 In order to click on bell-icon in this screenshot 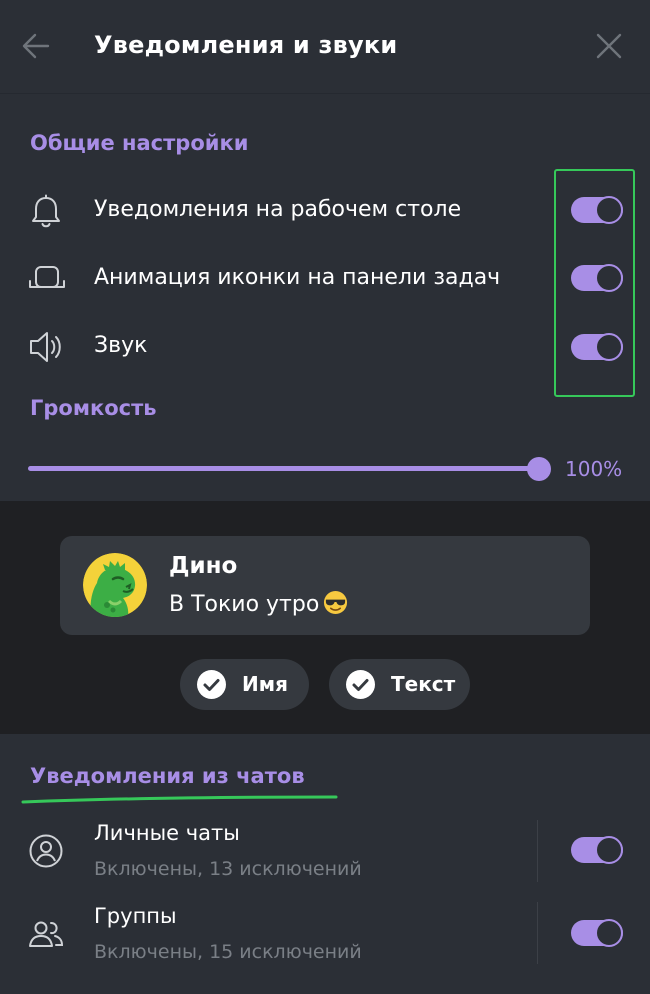, I will do `click(46, 211)`.